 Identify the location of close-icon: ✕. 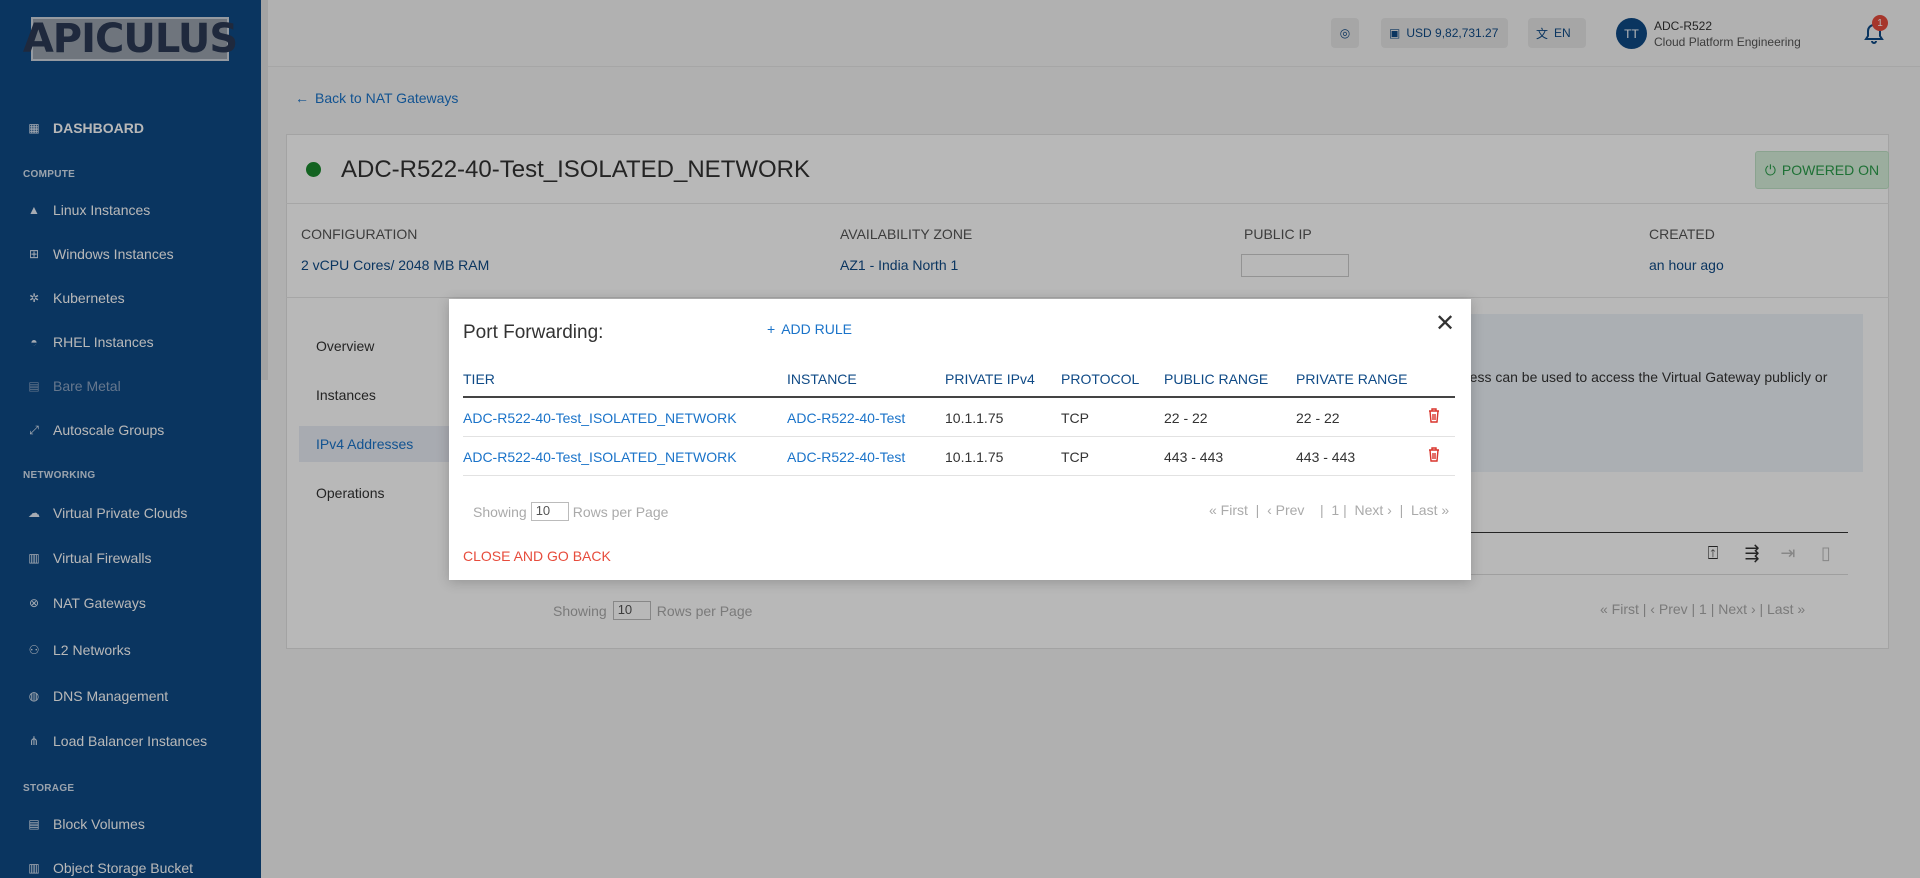
(1445, 324).